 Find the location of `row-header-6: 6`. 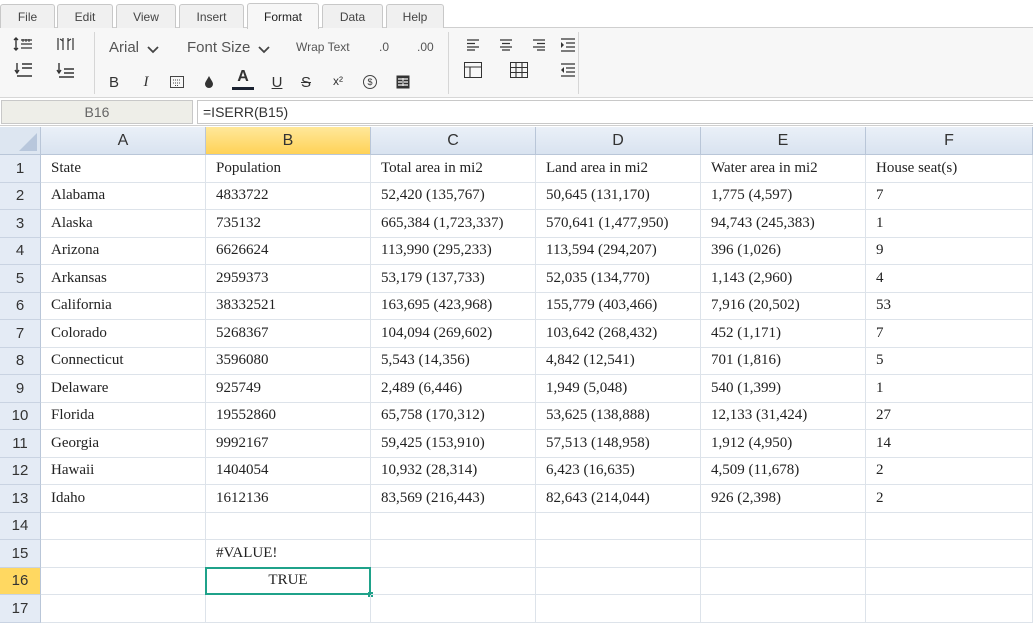

row-header-6: 6 is located at coordinates (20, 306).